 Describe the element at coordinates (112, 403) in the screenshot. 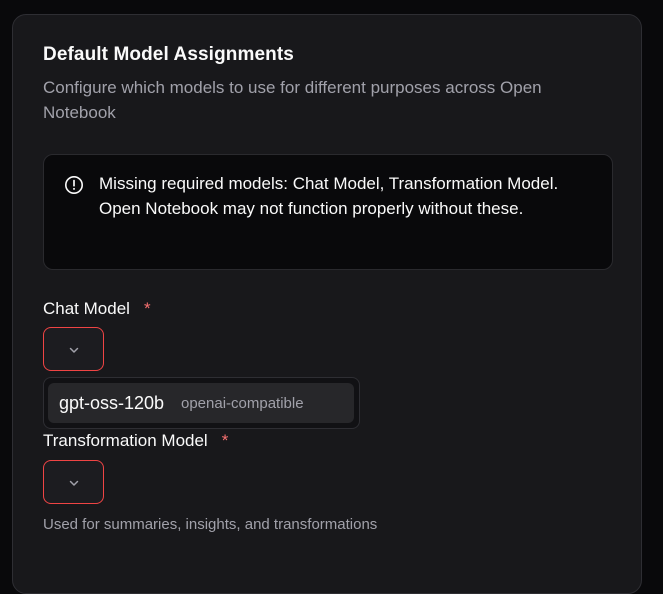

I see `option-model-name: gpt-oss-120b` at that location.